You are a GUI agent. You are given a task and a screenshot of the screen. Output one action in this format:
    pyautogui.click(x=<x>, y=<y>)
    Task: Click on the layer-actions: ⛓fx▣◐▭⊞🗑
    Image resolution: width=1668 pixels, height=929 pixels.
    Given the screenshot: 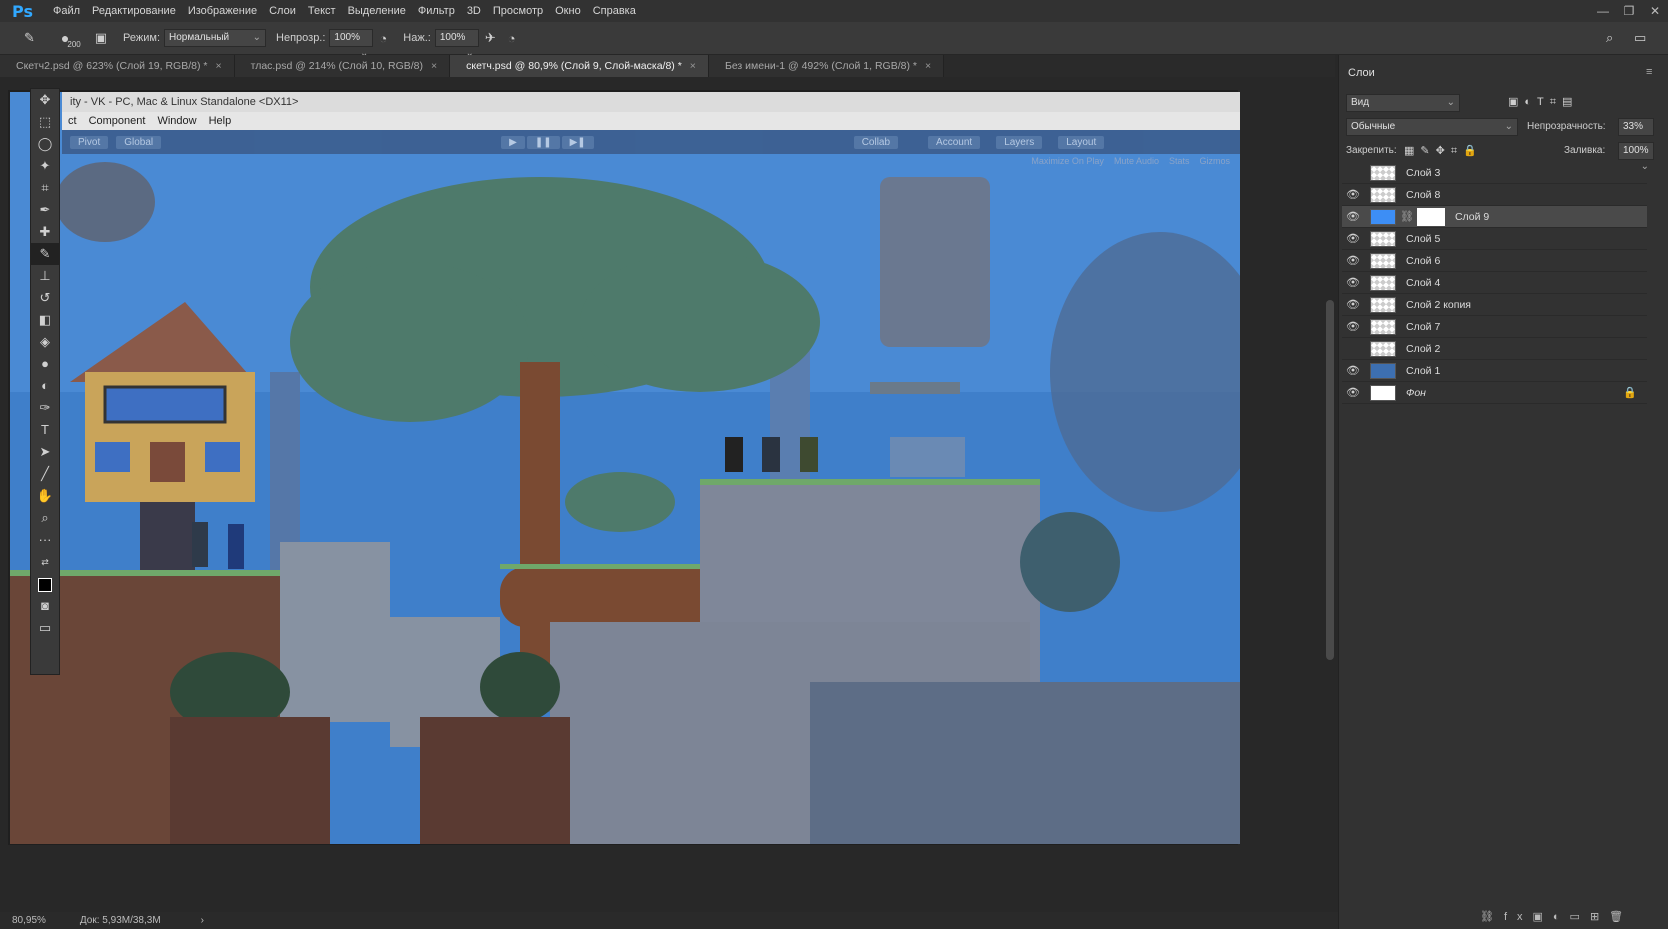 What is the action you would take?
    pyautogui.click(x=1556, y=916)
    